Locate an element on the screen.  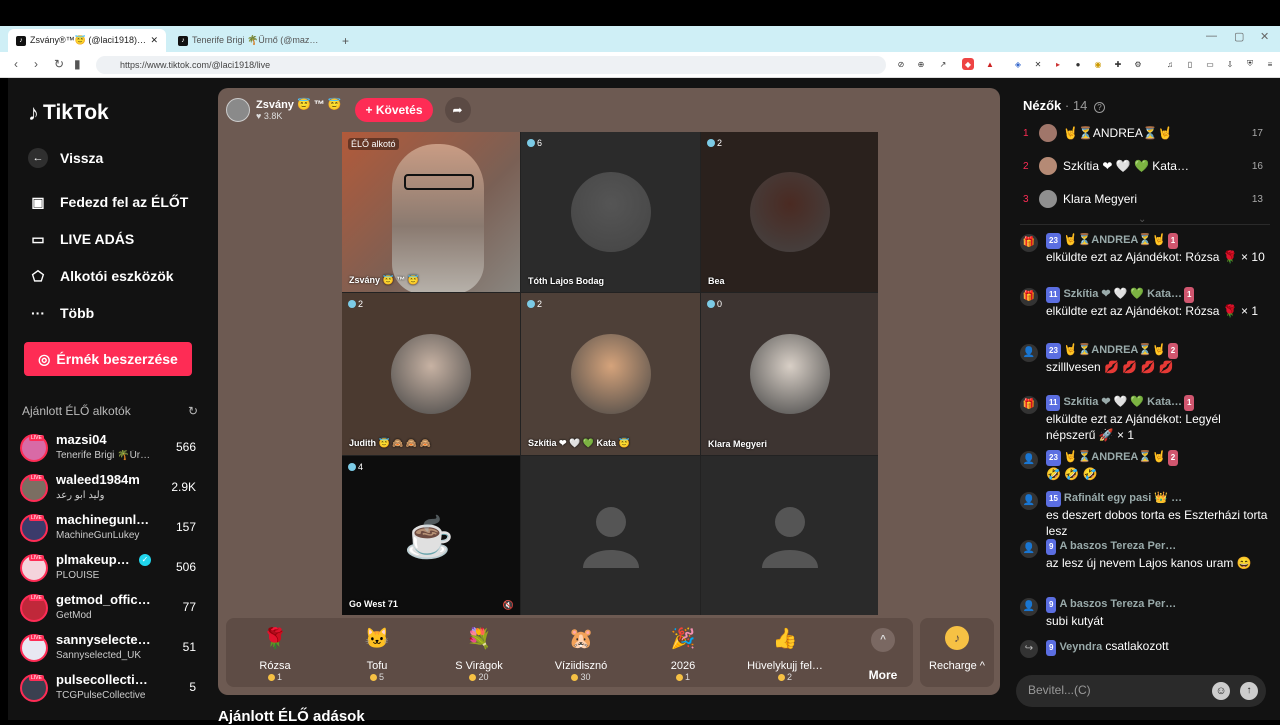
host-avatar is located at coordinates (238, 110).